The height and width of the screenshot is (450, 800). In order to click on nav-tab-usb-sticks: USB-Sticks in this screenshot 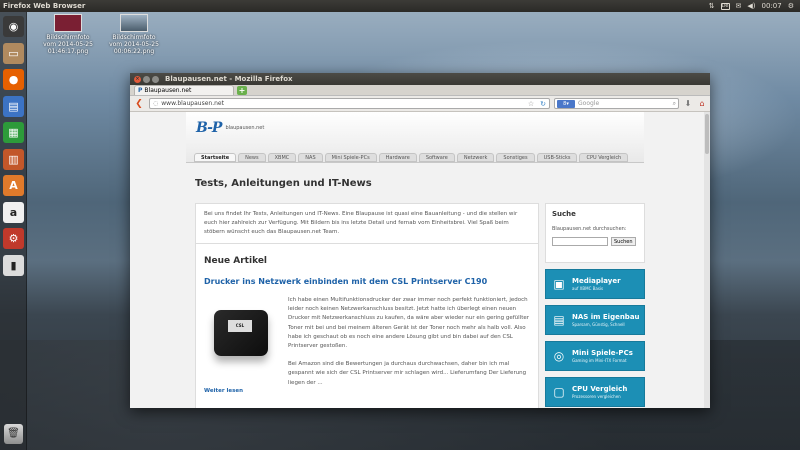, I will do `click(557, 157)`.